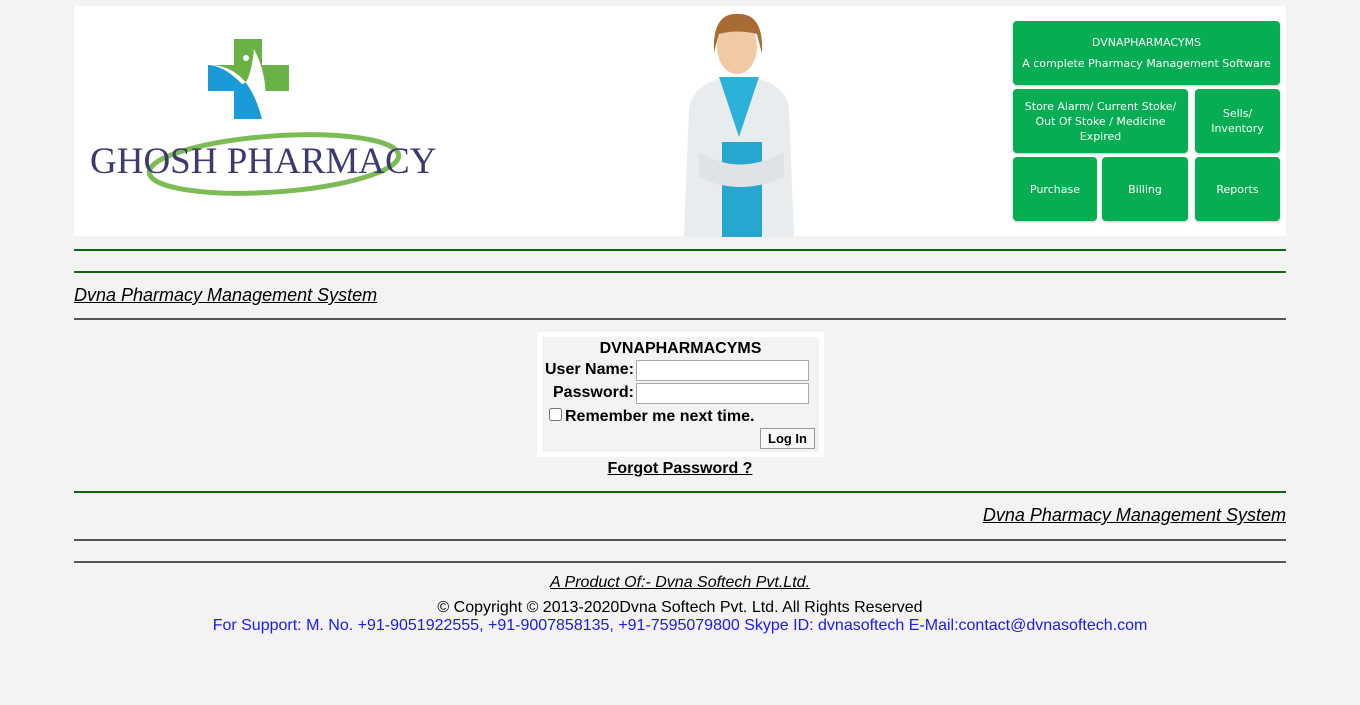 This screenshot has height=705, width=1360. What do you see at coordinates (722, 370) in the screenshot?
I see `username-input` at bounding box center [722, 370].